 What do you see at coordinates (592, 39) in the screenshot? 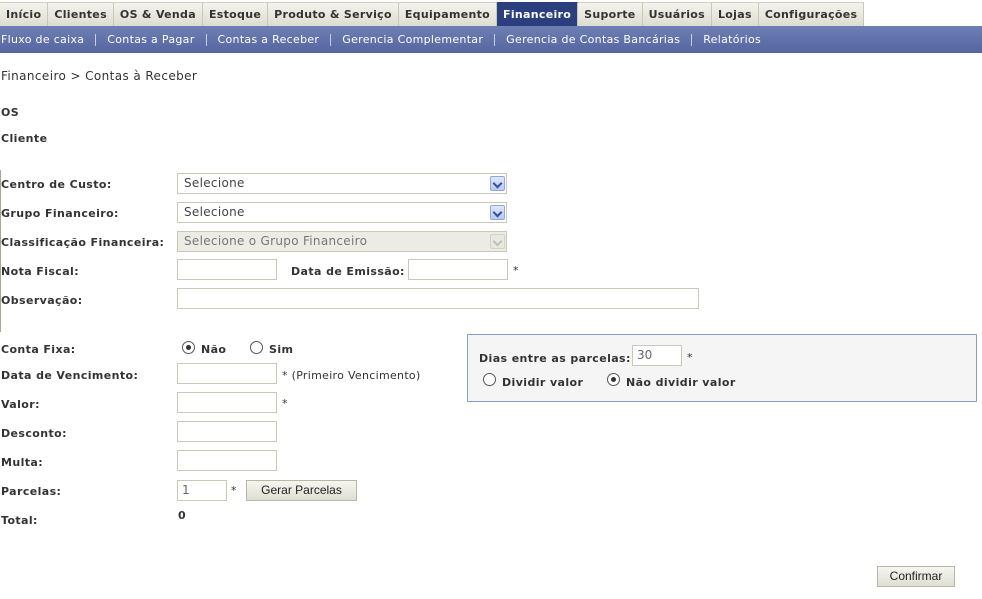
I see `subnav-gerencia-contas-bancarias: Gerencia de Contas Bancárias` at bounding box center [592, 39].